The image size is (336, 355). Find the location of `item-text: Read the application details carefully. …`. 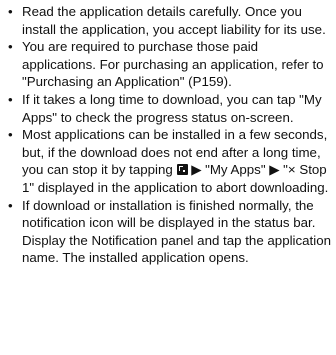

item-text: Read the application details carefully. … is located at coordinates (174, 20).